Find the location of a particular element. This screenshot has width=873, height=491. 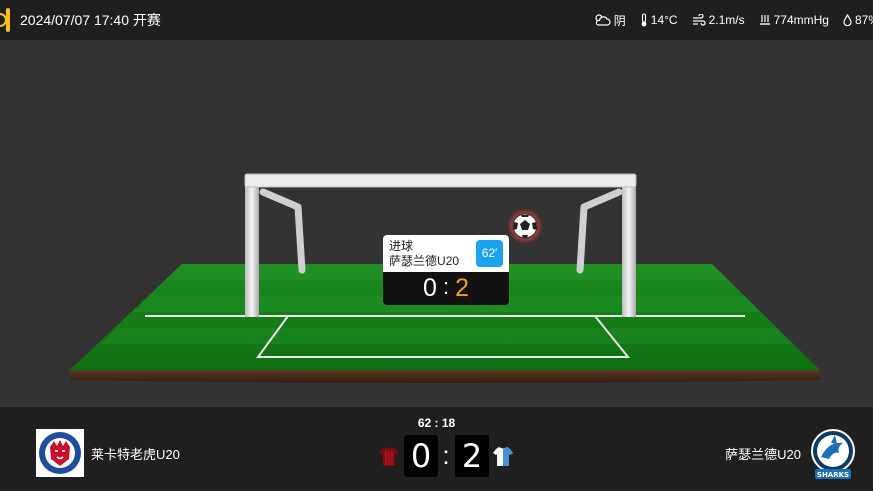

goal-crossbar is located at coordinates (440, 180).